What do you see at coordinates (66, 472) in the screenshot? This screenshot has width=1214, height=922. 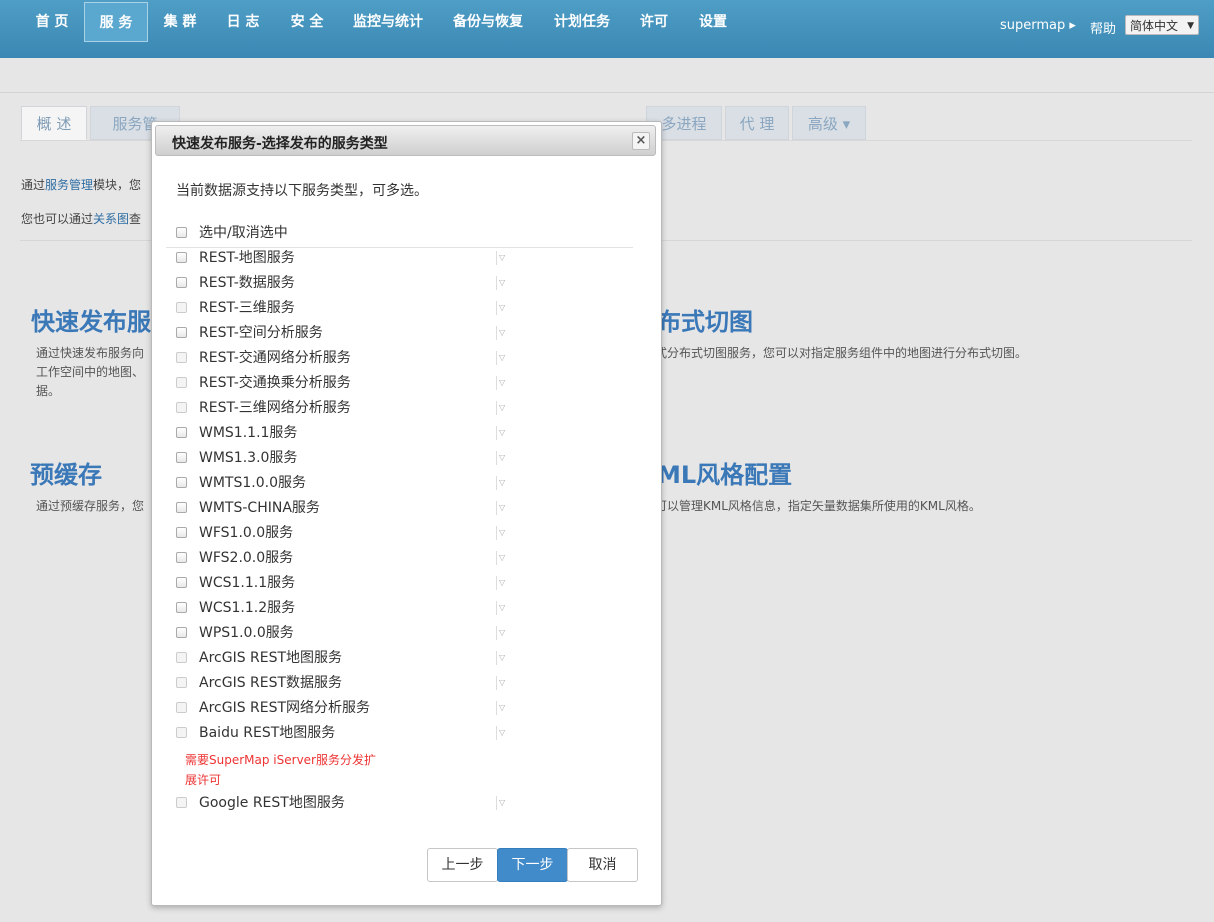 I see `precache-title: 预缓存` at bounding box center [66, 472].